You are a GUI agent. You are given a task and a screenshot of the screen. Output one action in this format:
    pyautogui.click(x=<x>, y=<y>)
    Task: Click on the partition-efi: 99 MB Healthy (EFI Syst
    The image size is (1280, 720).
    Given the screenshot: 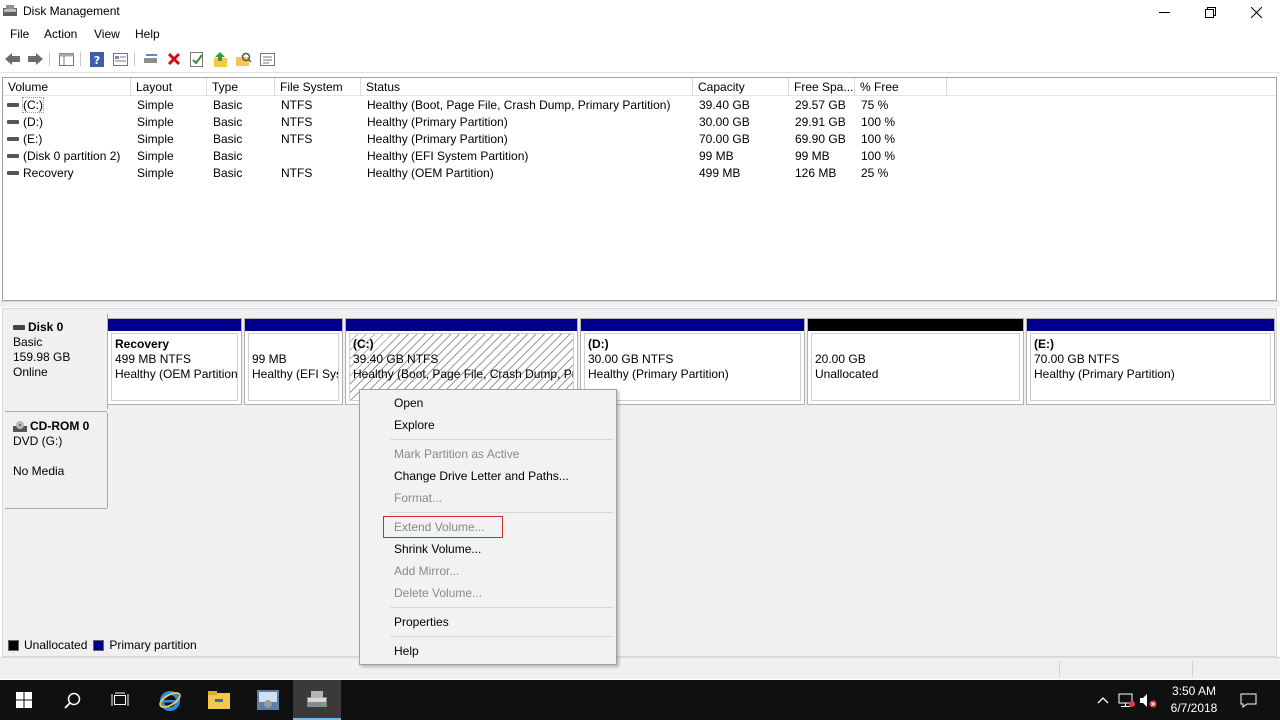 What is the action you would take?
    pyautogui.click(x=293, y=361)
    